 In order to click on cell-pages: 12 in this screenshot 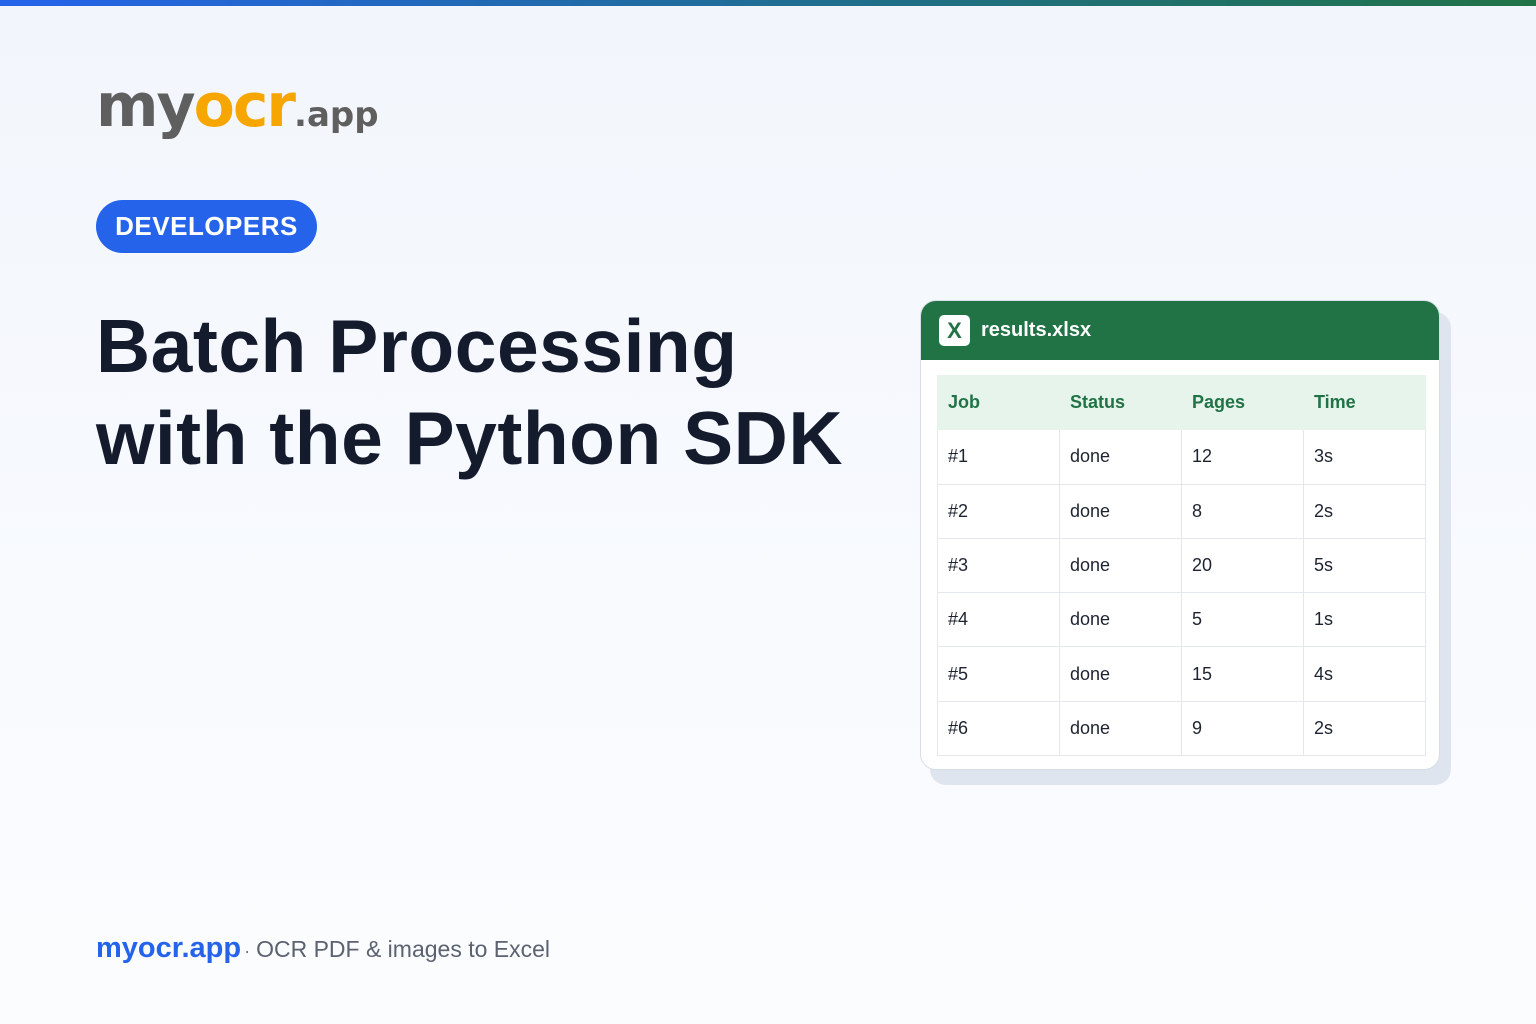, I will do `click(1242, 457)`.